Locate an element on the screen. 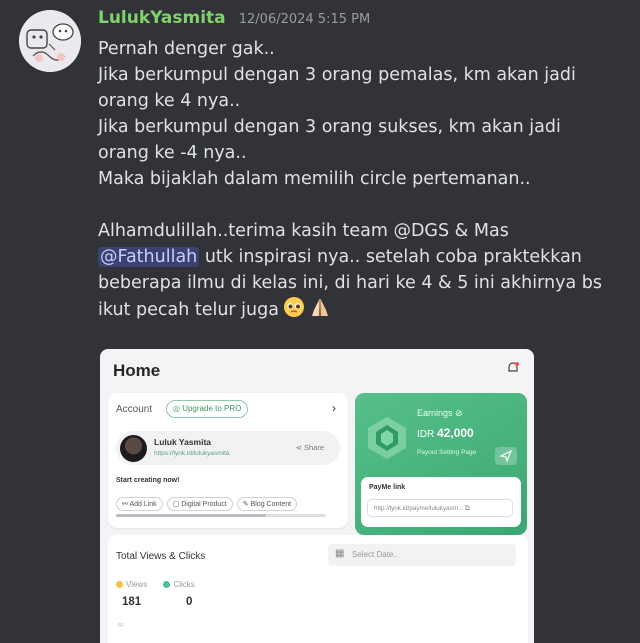 The height and width of the screenshot is (643, 640). profile-picture is located at coordinates (133, 448).